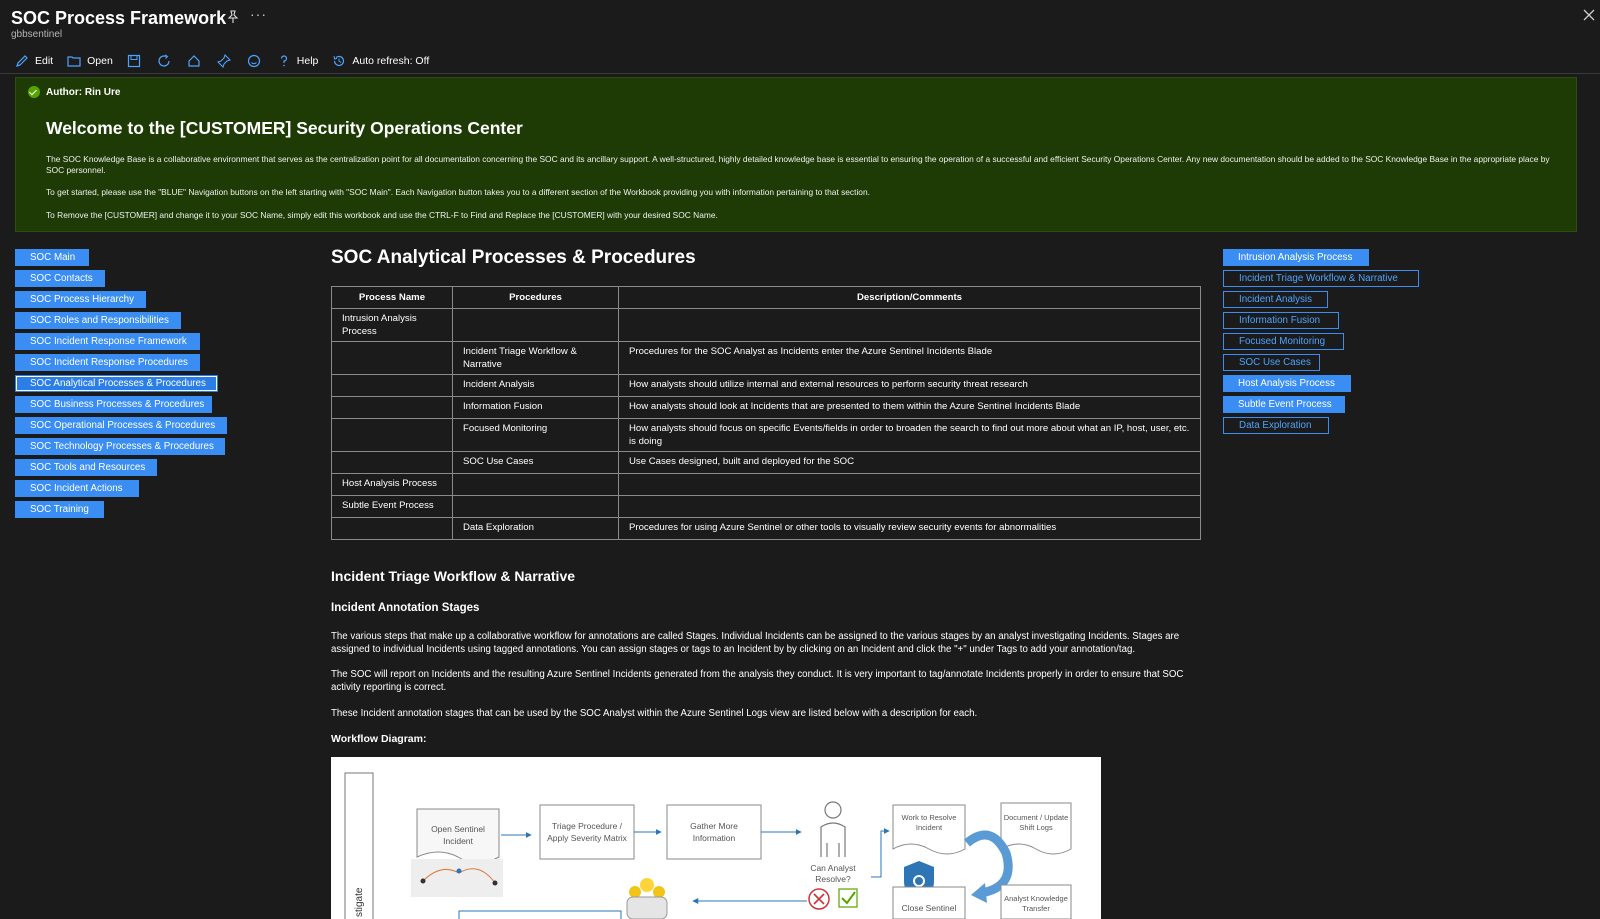  I want to click on smiley-icon, so click(253, 60).